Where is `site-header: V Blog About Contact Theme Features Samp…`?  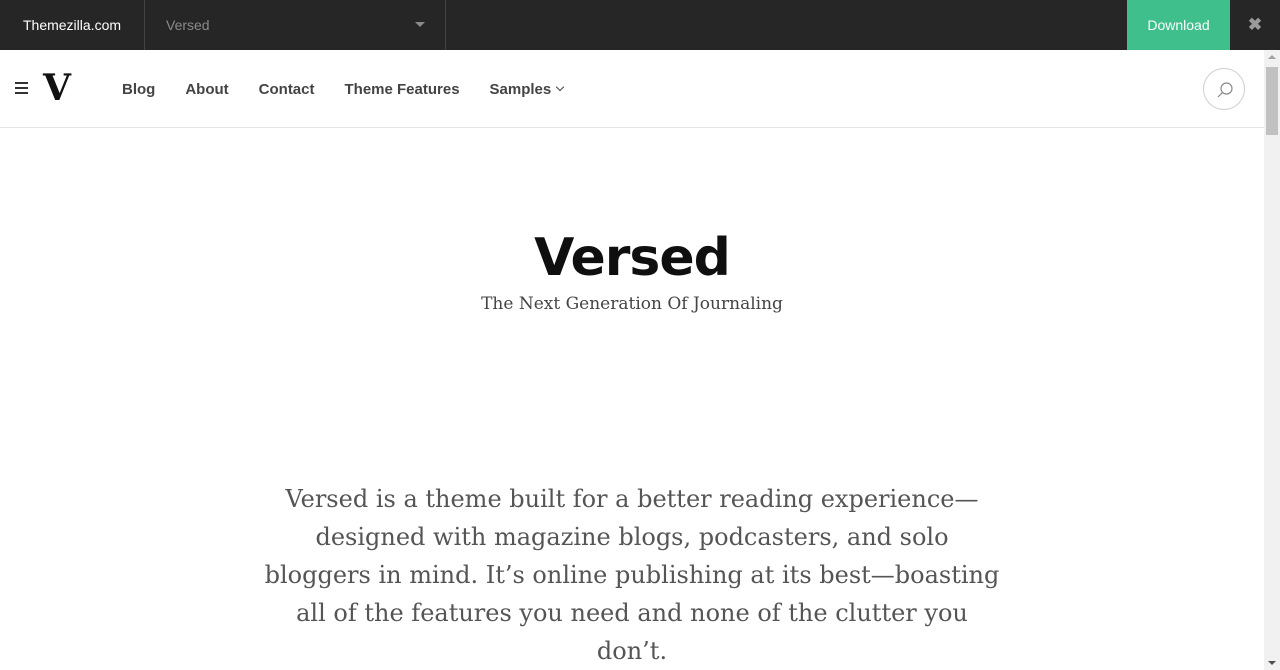 site-header: V Blog About Contact Theme Features Samp… is located at coordinates (632, 89).